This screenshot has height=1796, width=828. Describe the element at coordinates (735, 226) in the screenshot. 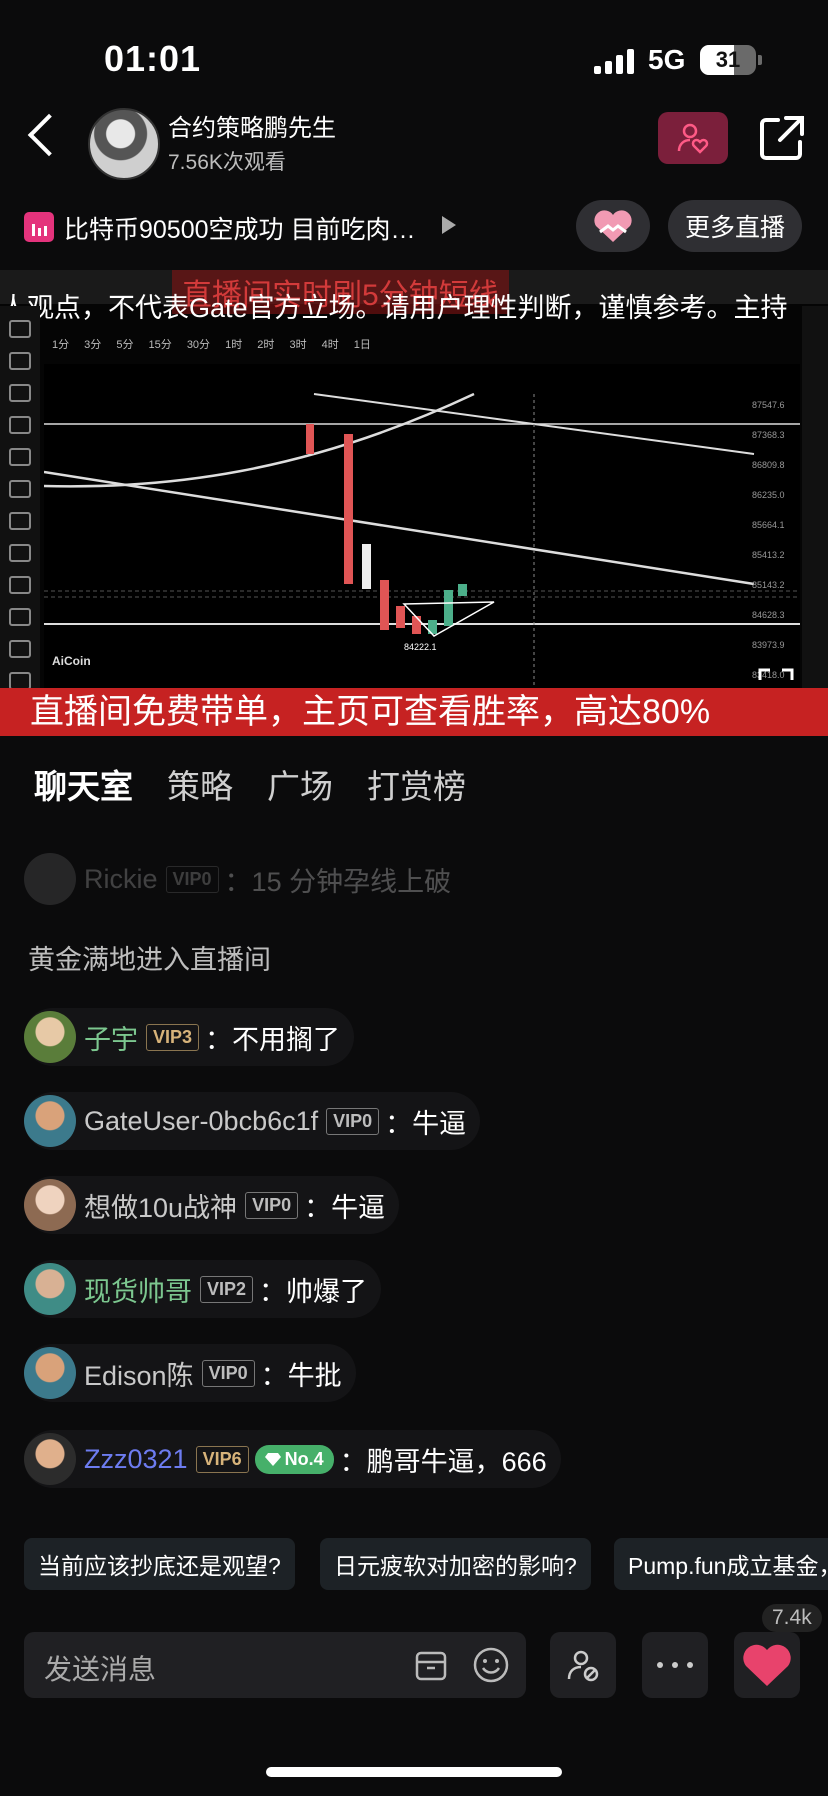

I see `more-live-button: 更多直播` at that location.